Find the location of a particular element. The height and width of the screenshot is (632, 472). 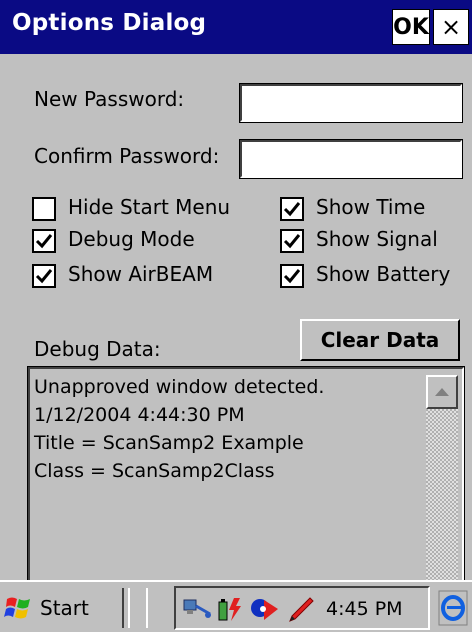

system-tray: 4:45 PM is located at coordinates (302, 608).